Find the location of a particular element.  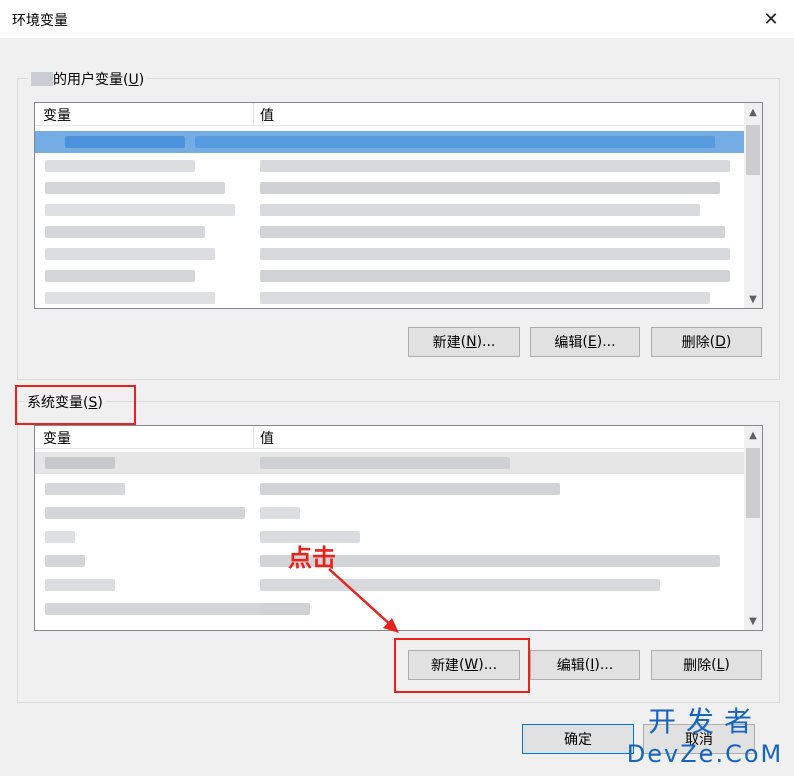

user-variables-label-text: 的用户变量 is located at coordinates (88, 80).